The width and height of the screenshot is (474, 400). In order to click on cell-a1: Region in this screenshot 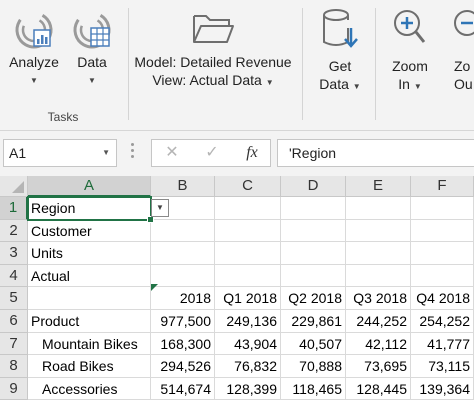, I will do `click(89, 208)`.